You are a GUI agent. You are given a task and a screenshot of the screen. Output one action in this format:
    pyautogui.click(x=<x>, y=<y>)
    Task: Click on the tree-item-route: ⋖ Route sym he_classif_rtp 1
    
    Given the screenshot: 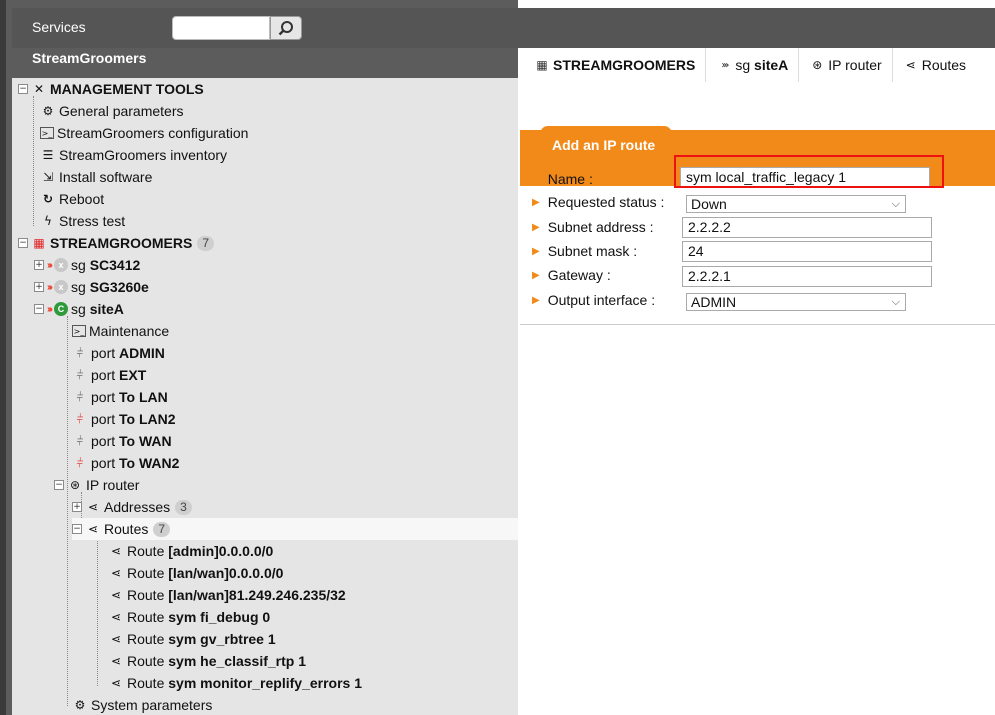 What is the action you would take?
    pyautogui.click(x=207, y=661)
    